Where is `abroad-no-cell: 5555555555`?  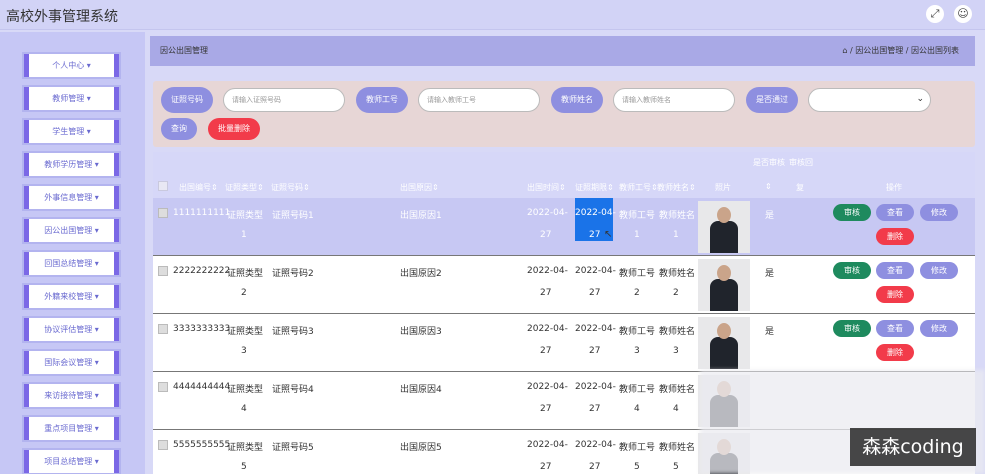 abroad-no-cell: 5555555555 is located at coordinates (202, 445).